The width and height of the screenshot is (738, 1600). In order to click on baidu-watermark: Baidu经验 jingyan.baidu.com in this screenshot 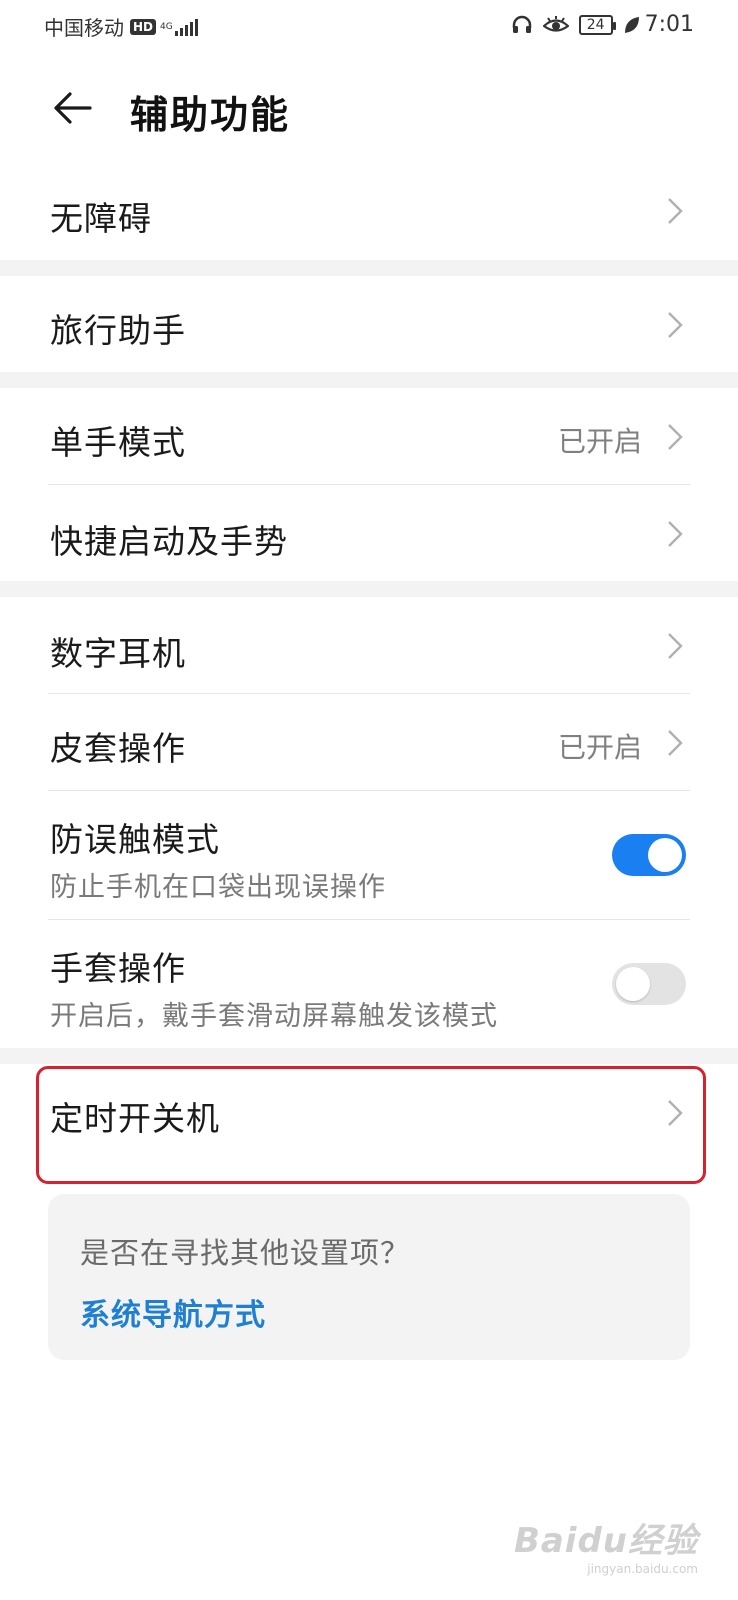, I will do `click(606, 1544)`.